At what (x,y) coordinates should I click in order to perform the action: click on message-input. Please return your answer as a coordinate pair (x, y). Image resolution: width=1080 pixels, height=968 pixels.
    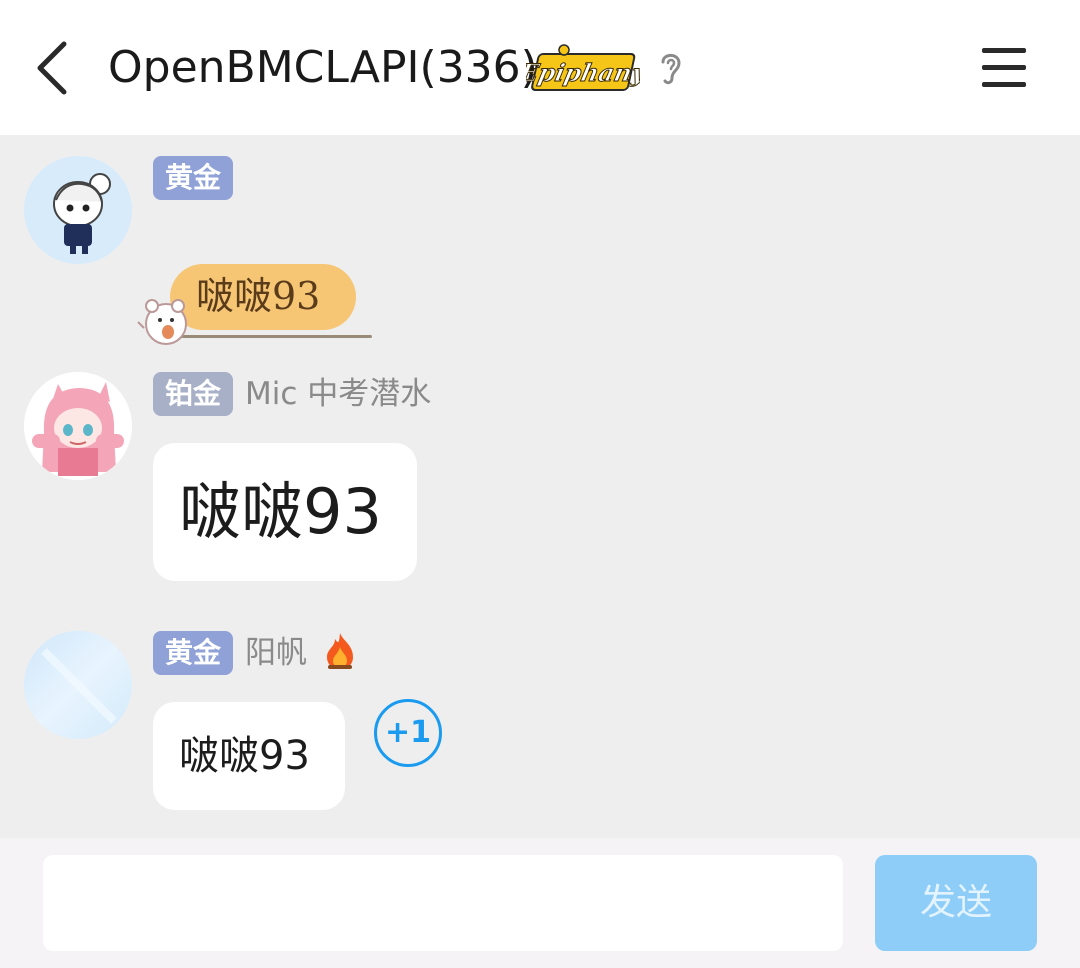
    Looking at the image, I should click on (443, 903).